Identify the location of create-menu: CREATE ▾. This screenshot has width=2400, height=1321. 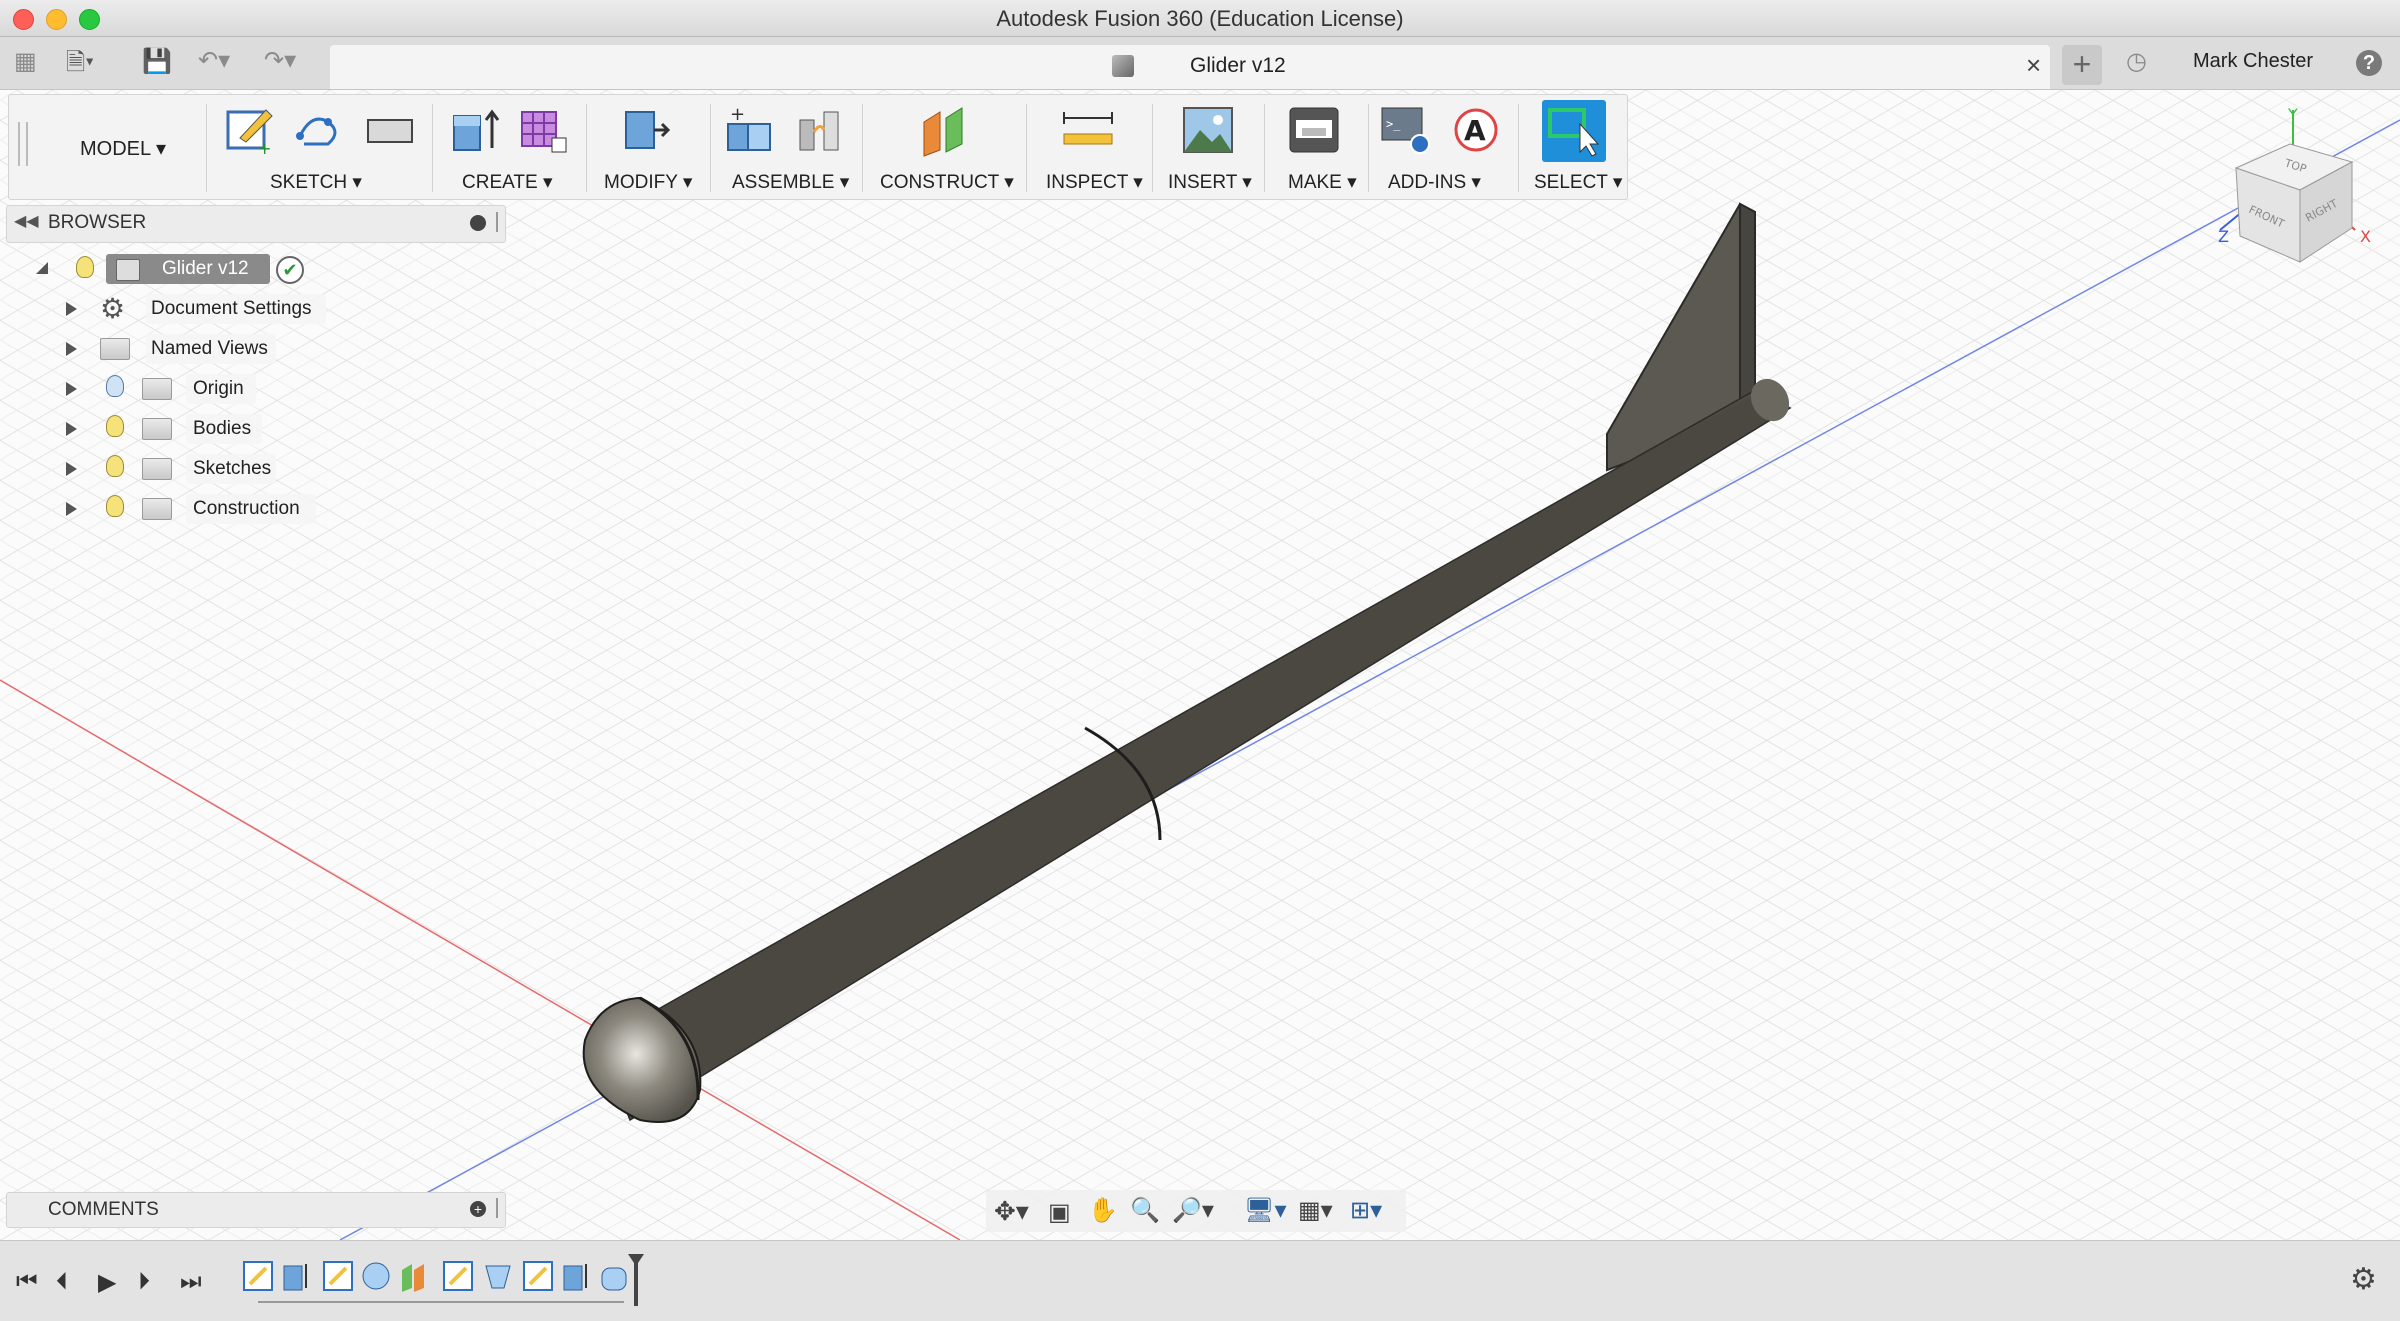
(507, 182).